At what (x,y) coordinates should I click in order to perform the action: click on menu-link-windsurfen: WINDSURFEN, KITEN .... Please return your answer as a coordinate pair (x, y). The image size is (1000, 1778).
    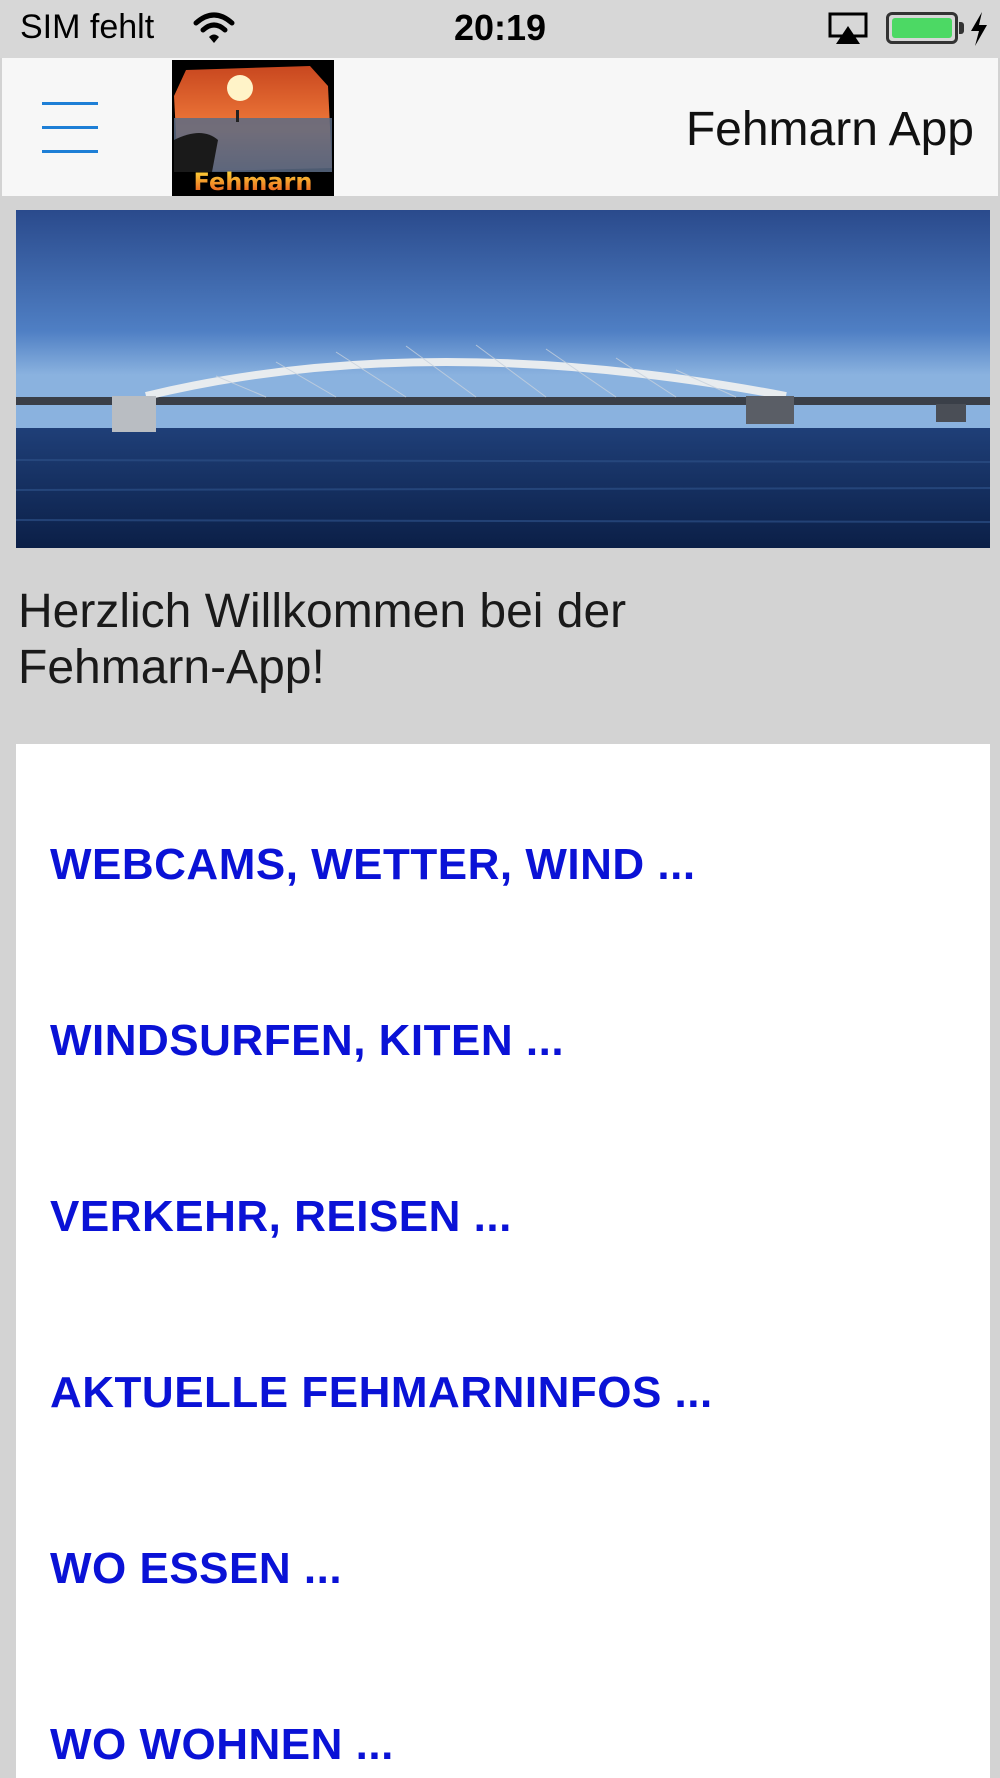
    Looking at the image, I should click on (307, 1041).